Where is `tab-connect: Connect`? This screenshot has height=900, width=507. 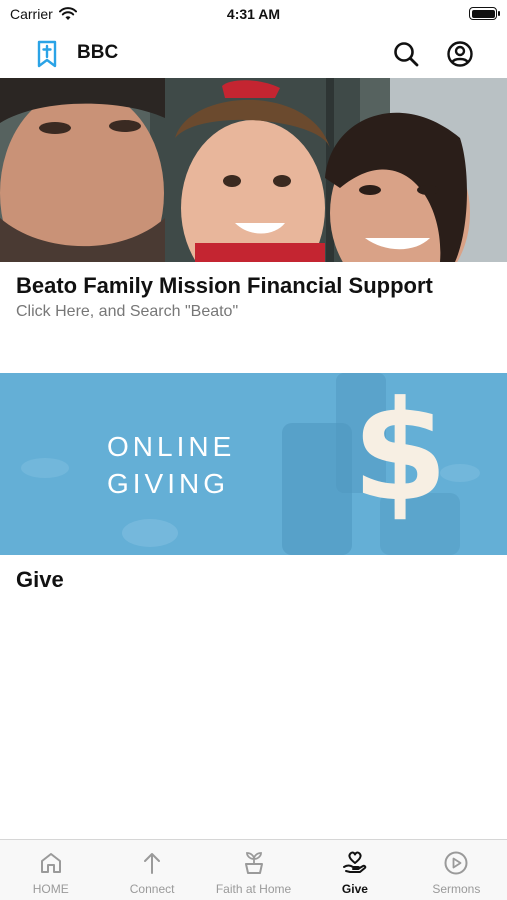 tab-connect: Connect is located at coordinates (151, 870).